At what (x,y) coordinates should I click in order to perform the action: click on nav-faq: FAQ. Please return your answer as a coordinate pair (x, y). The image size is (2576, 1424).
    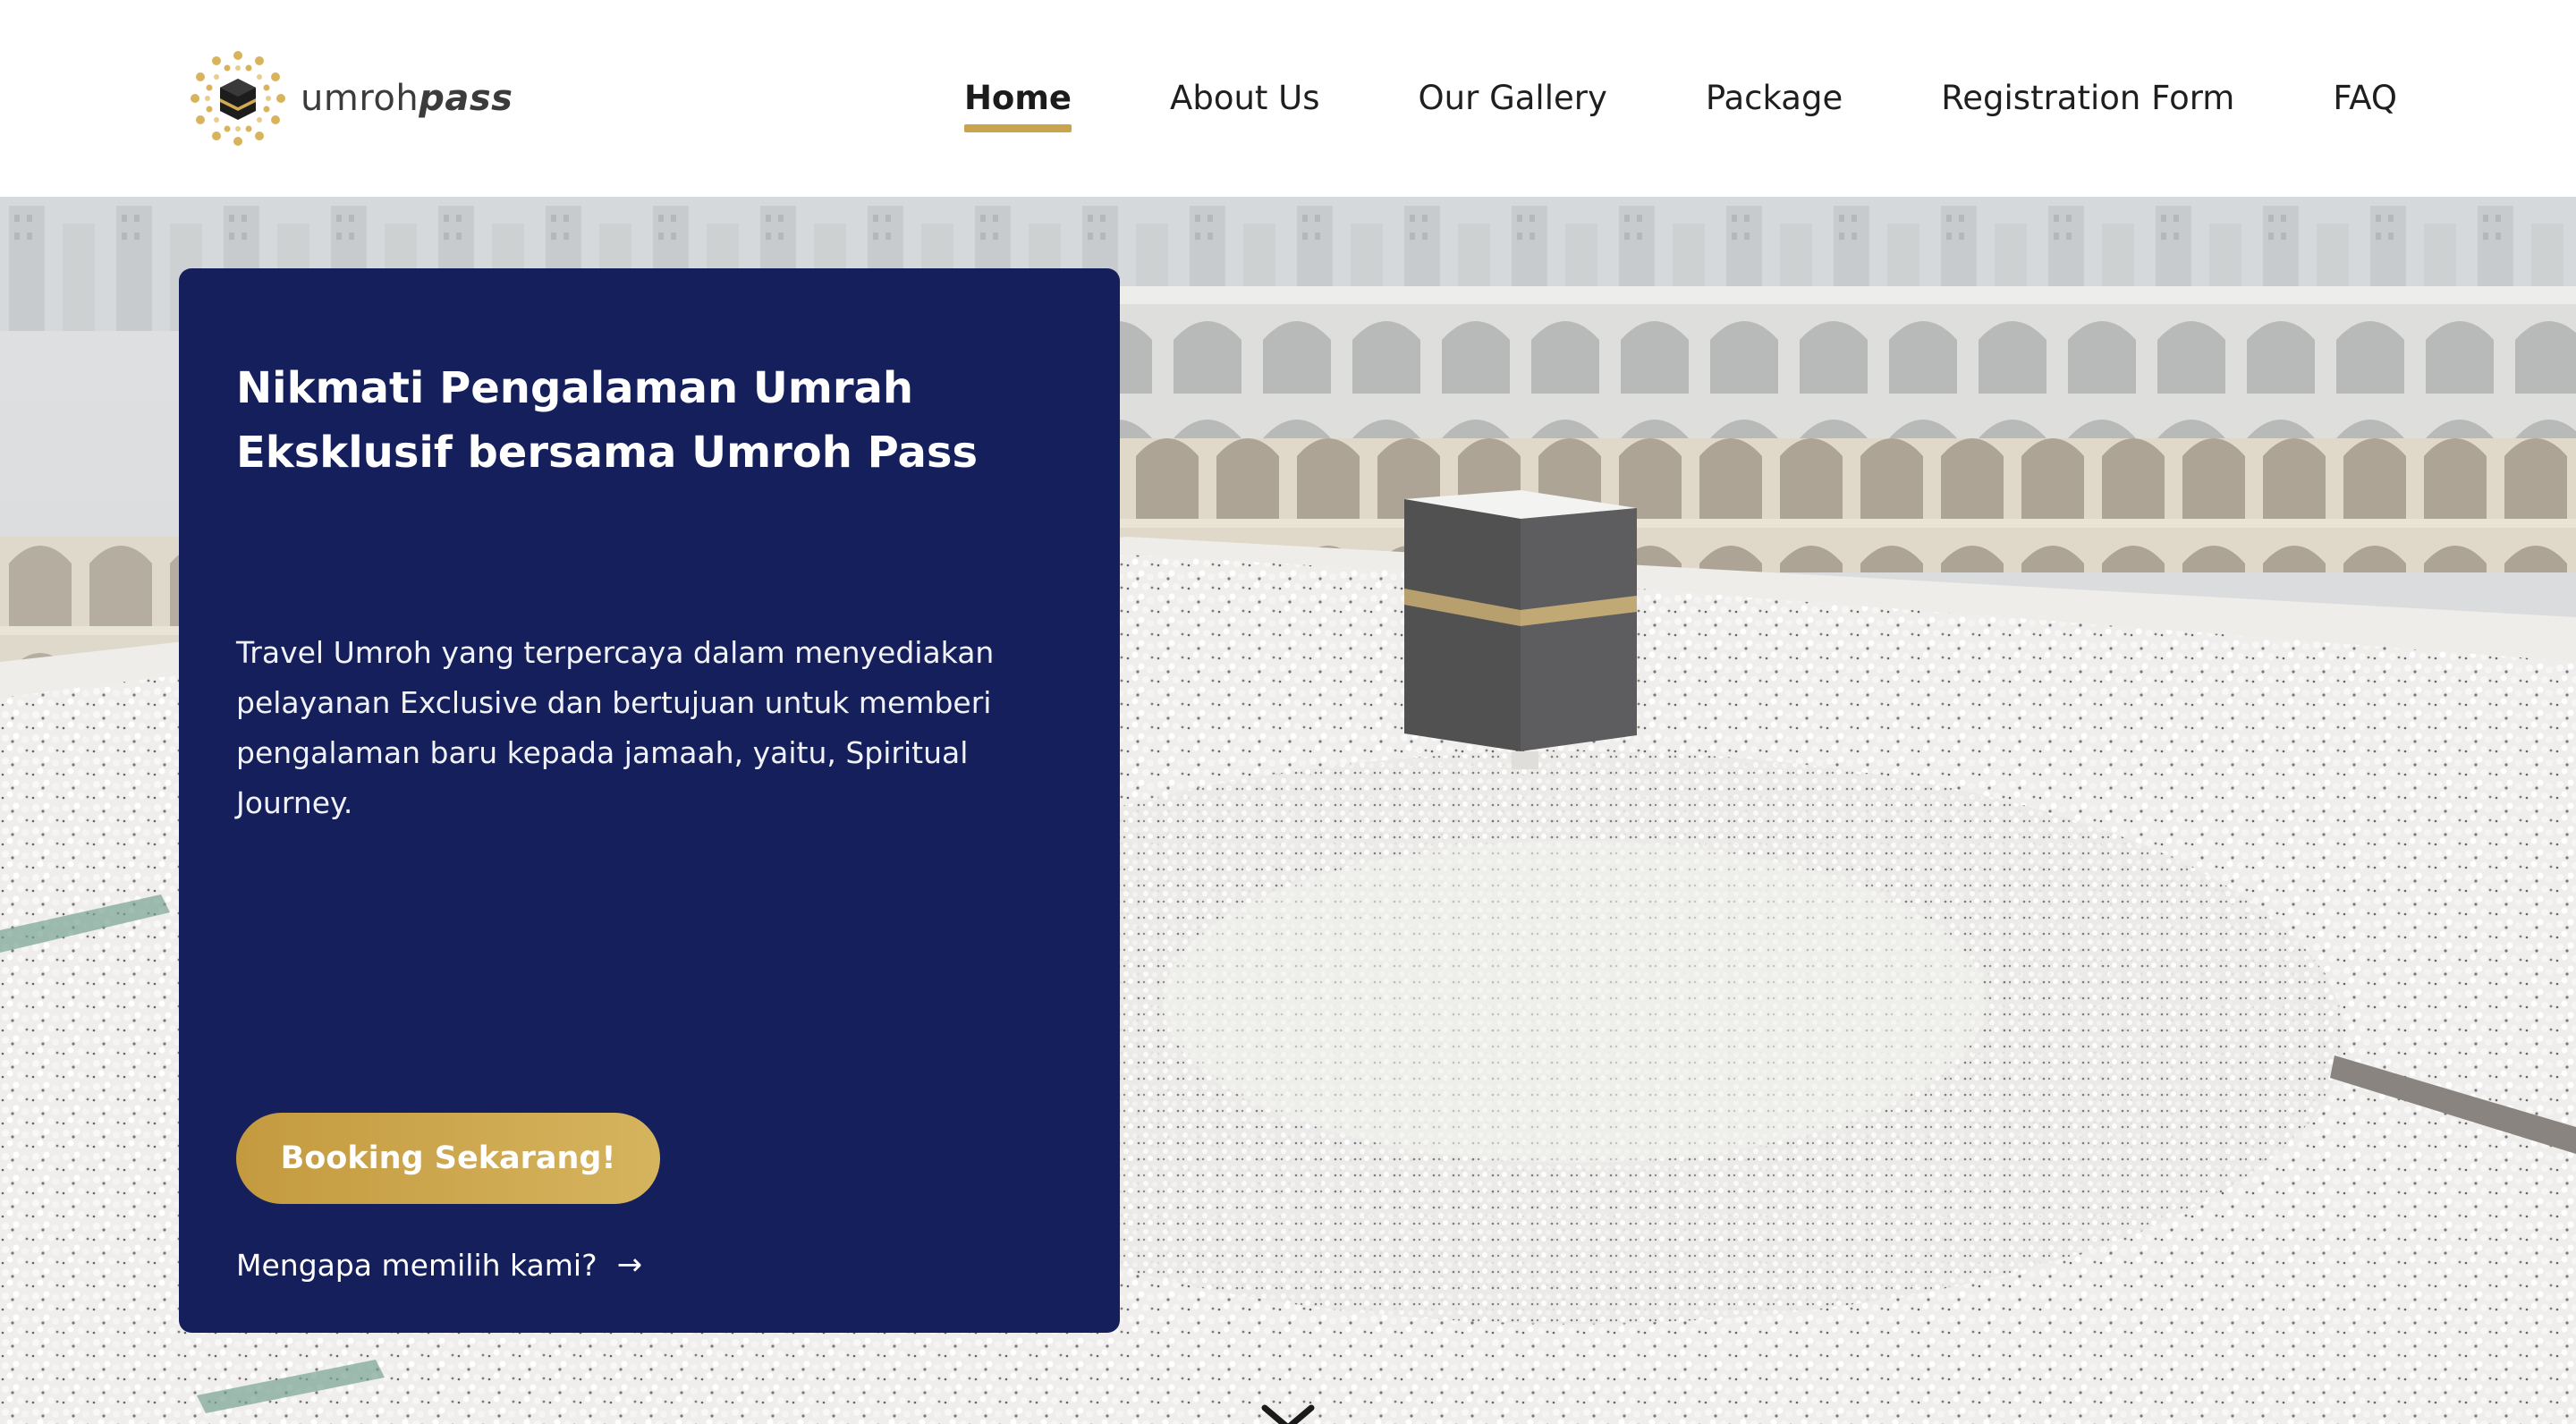
    Looking at the image, I should click on (2365, 98).